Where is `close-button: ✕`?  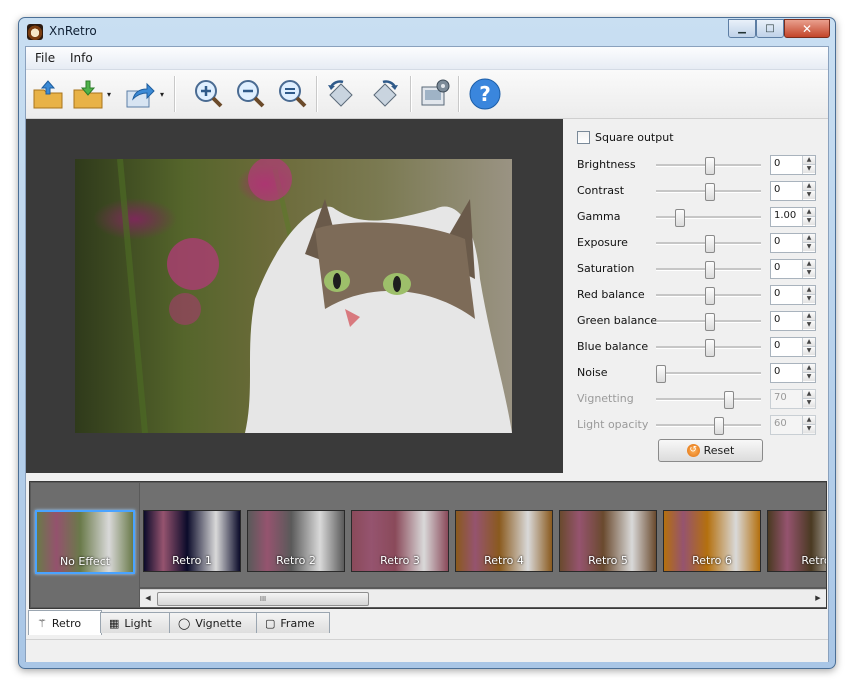 close-button: ✕ is located at coordinates (807, 28).